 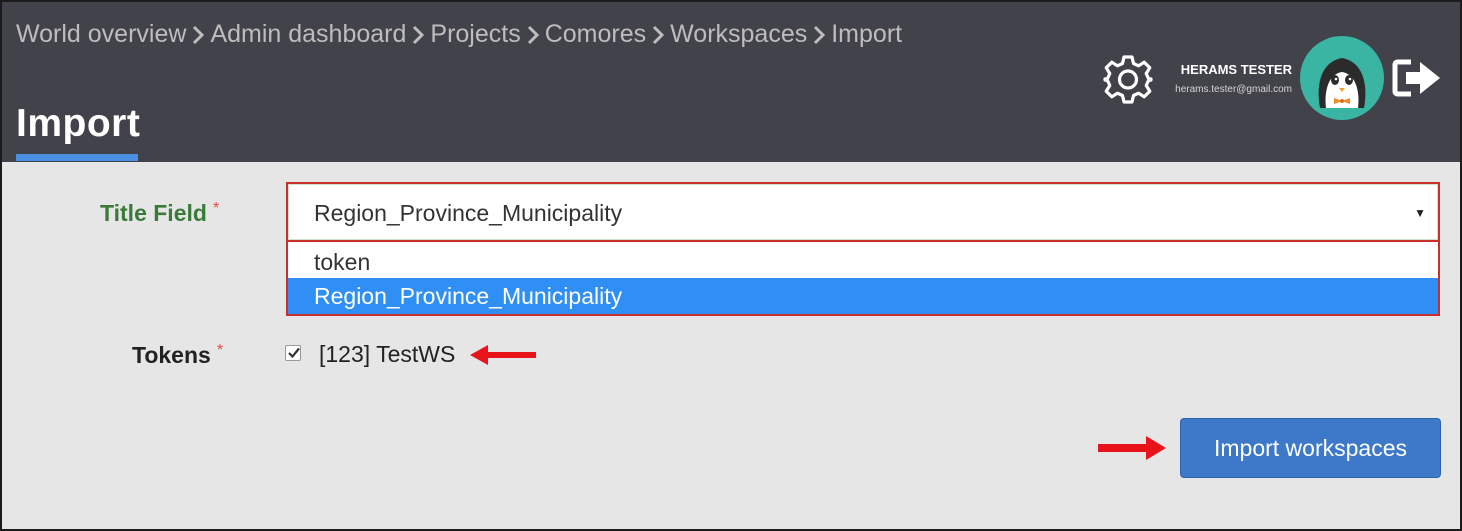 I want to click on breadcrumb-projects: Projects, so click(x=475, y=34).